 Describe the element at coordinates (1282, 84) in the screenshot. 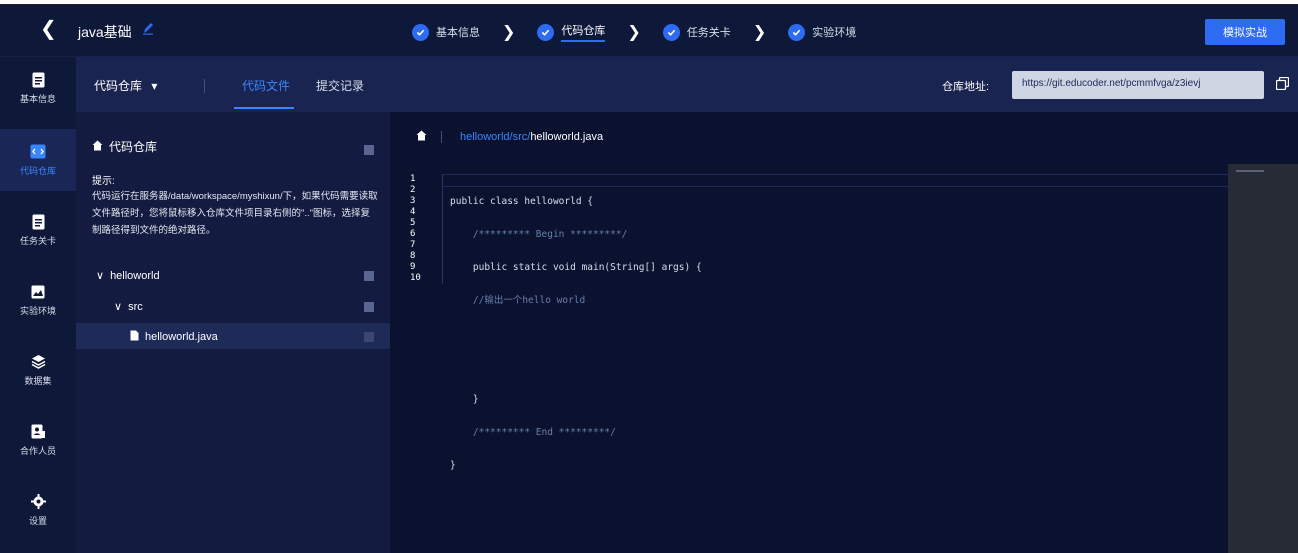

I see `copy-icon` at that location.